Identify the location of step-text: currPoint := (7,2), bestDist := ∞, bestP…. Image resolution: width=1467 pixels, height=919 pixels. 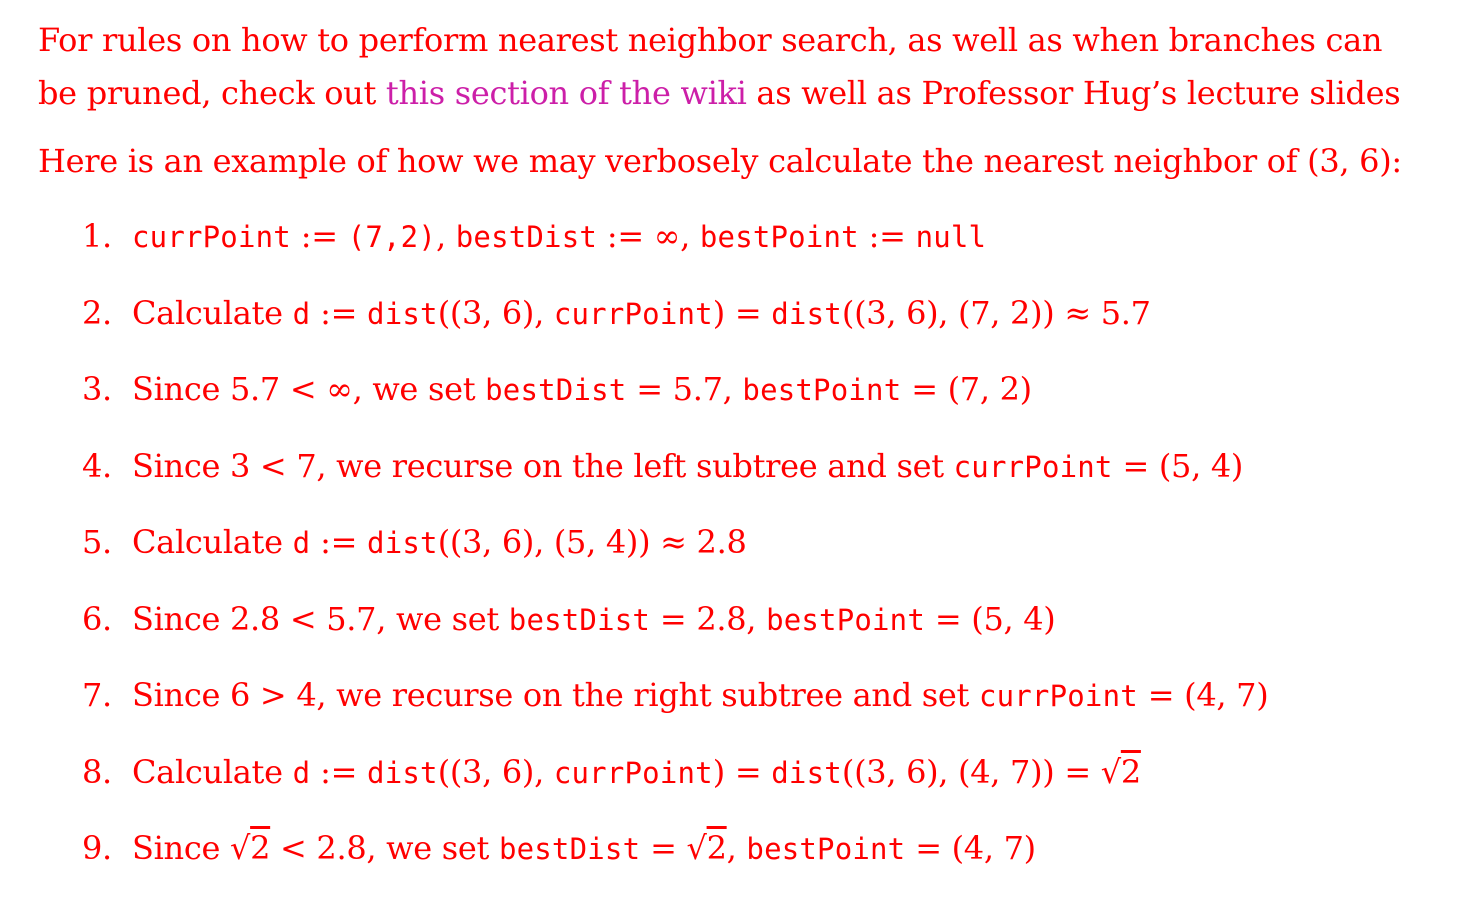
(559, 236).